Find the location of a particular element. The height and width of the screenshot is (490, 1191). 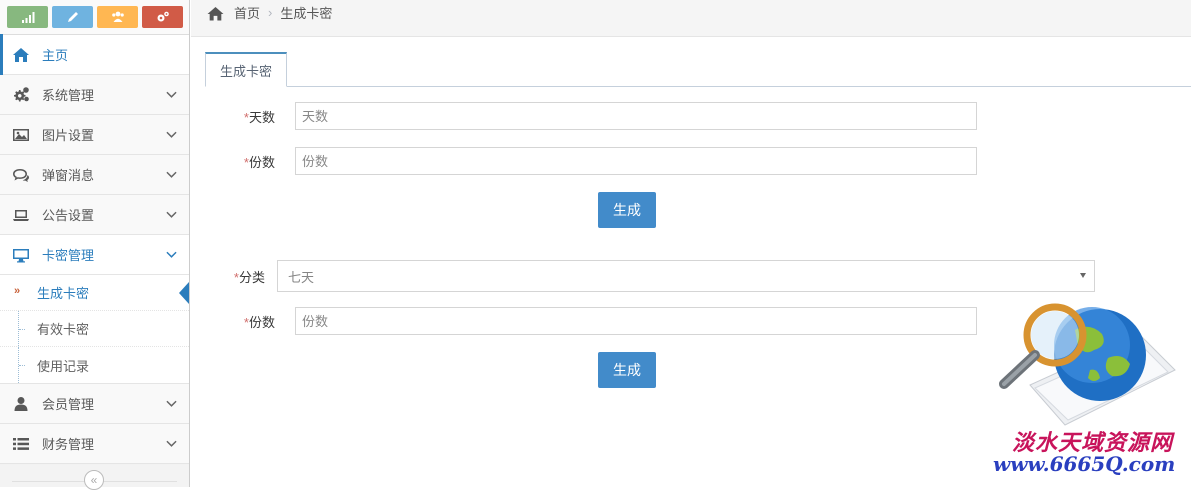

sidebar-collapse-bar: « is located at coordinates (94, 477).